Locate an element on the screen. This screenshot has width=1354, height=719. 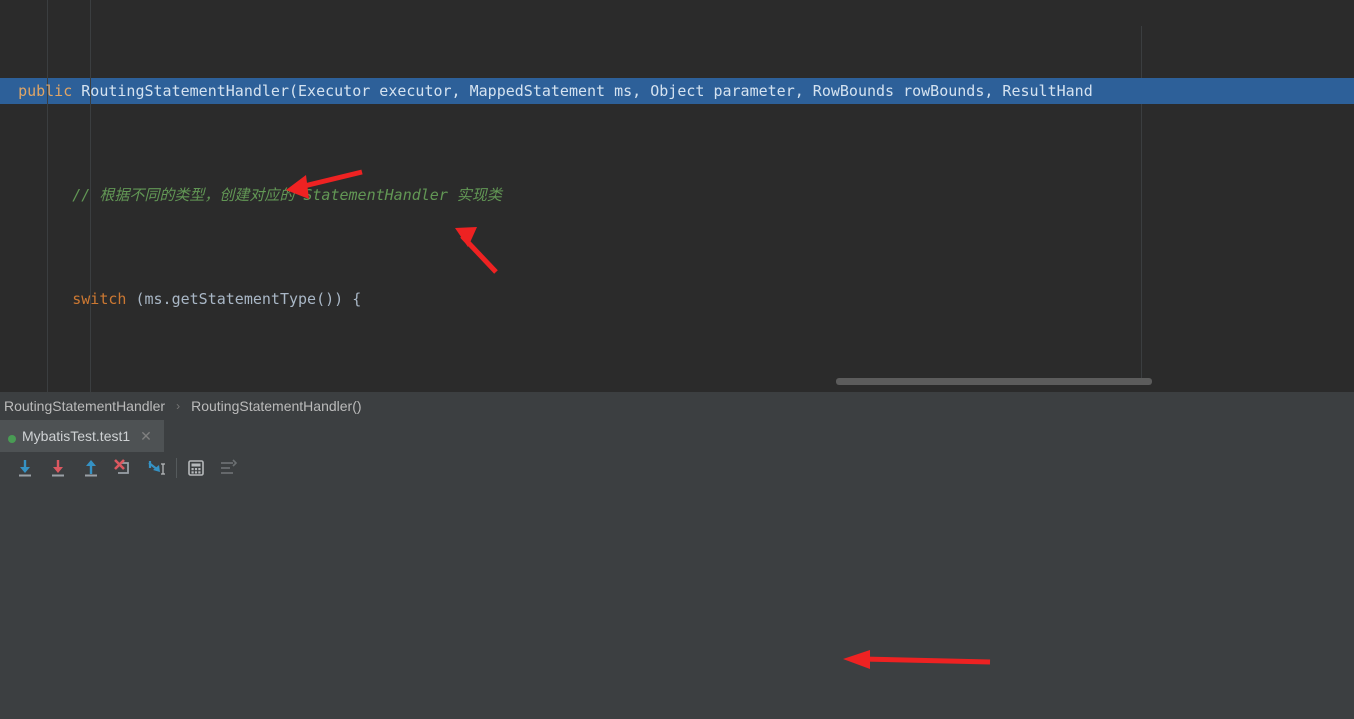
run-tab-label: MybatisTest.test1 is located at coordinates (76, 436).